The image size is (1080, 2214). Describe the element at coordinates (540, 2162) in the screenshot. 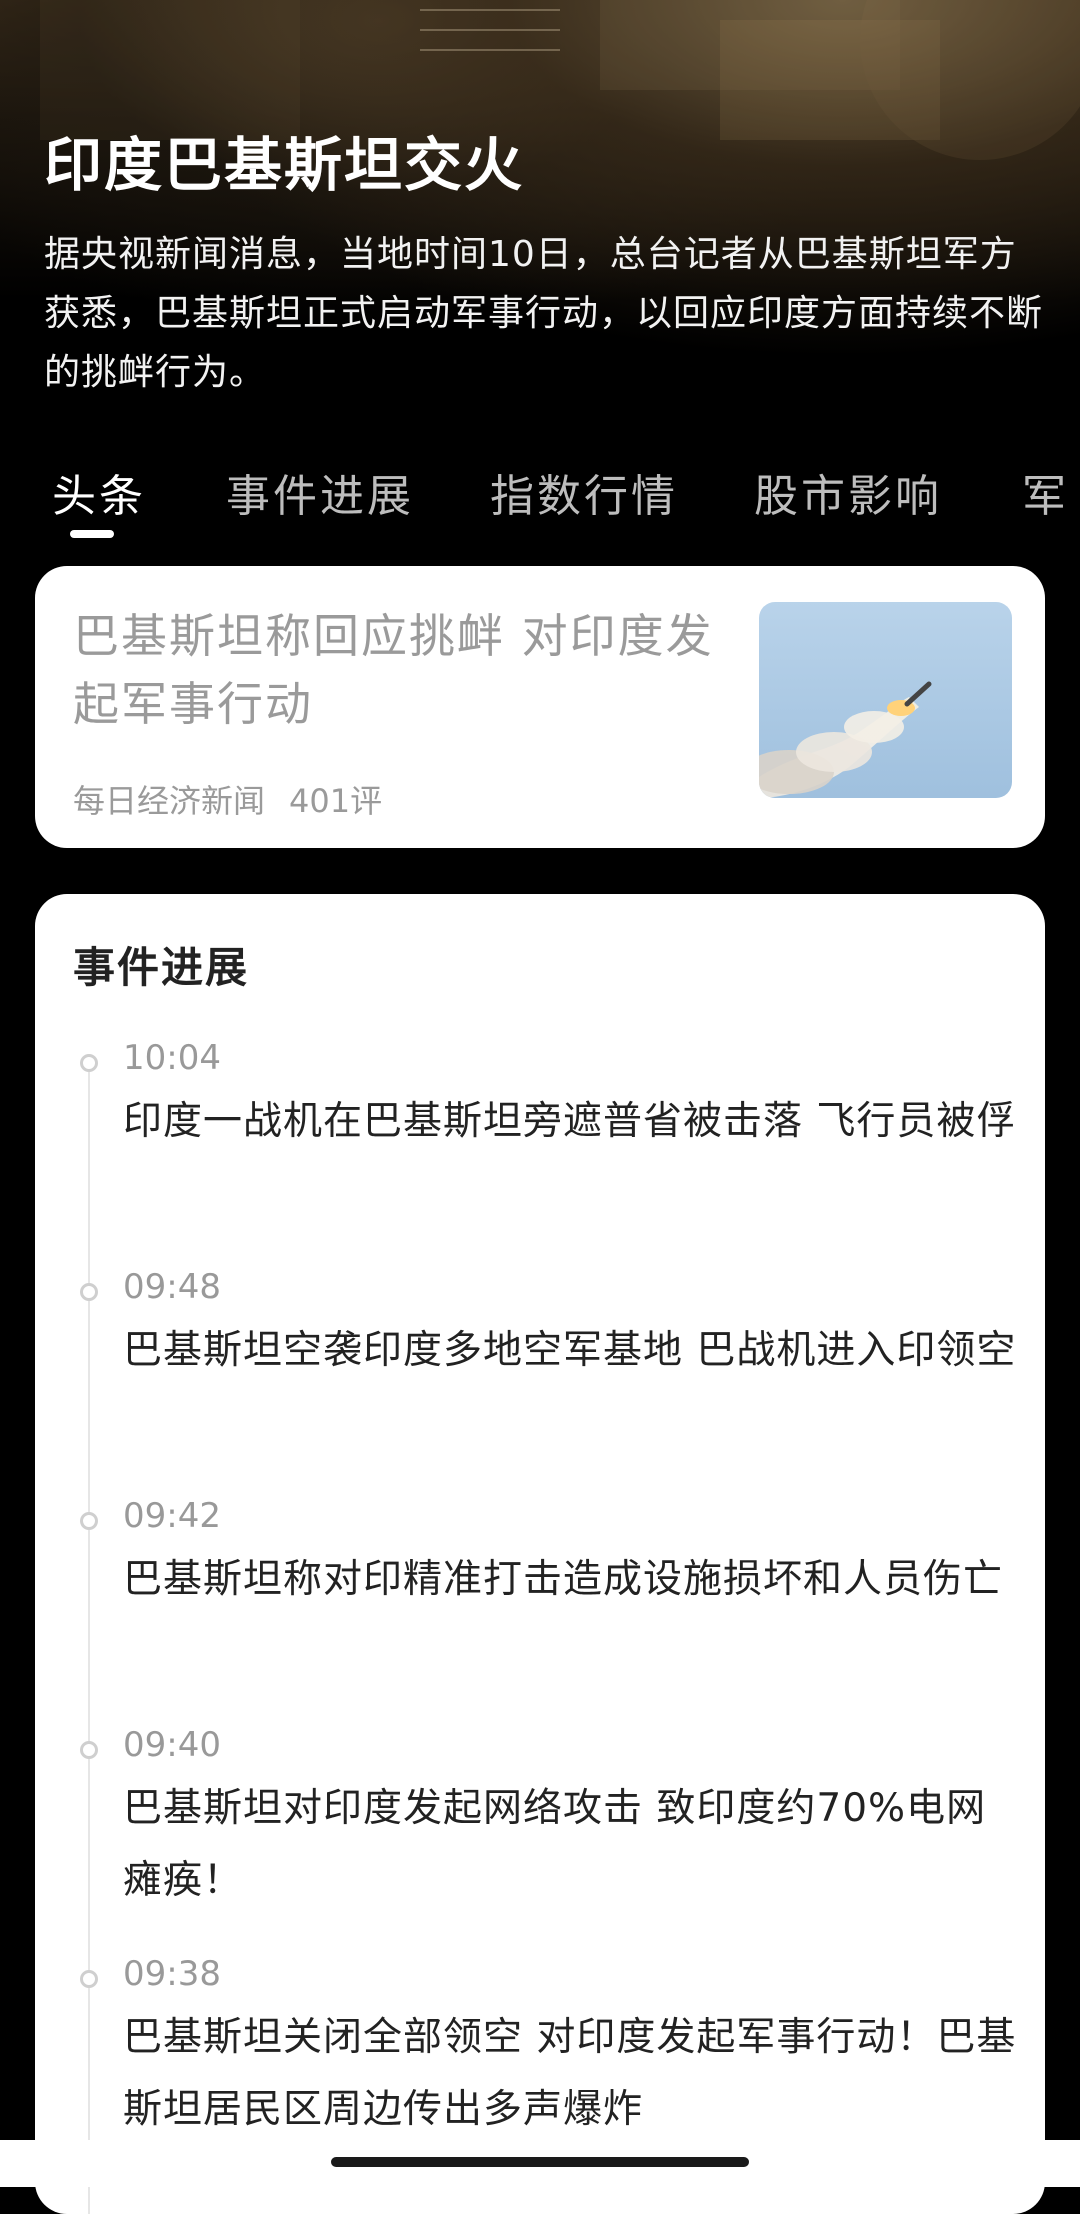

I see `home-indicator` at that location.